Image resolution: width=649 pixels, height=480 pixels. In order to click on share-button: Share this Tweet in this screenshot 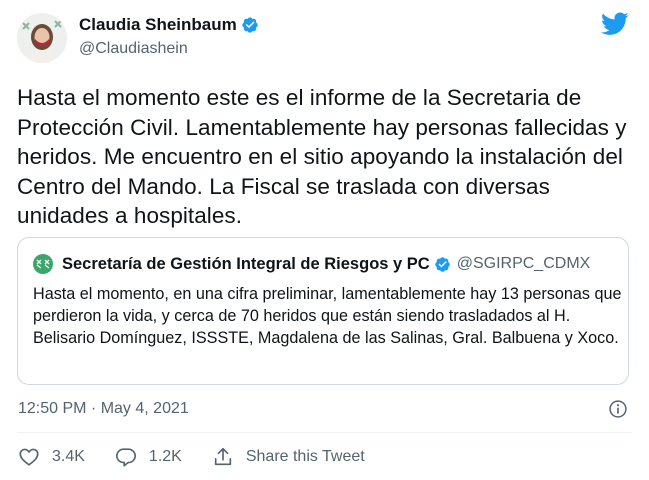, I will do `click(288, 457)`.